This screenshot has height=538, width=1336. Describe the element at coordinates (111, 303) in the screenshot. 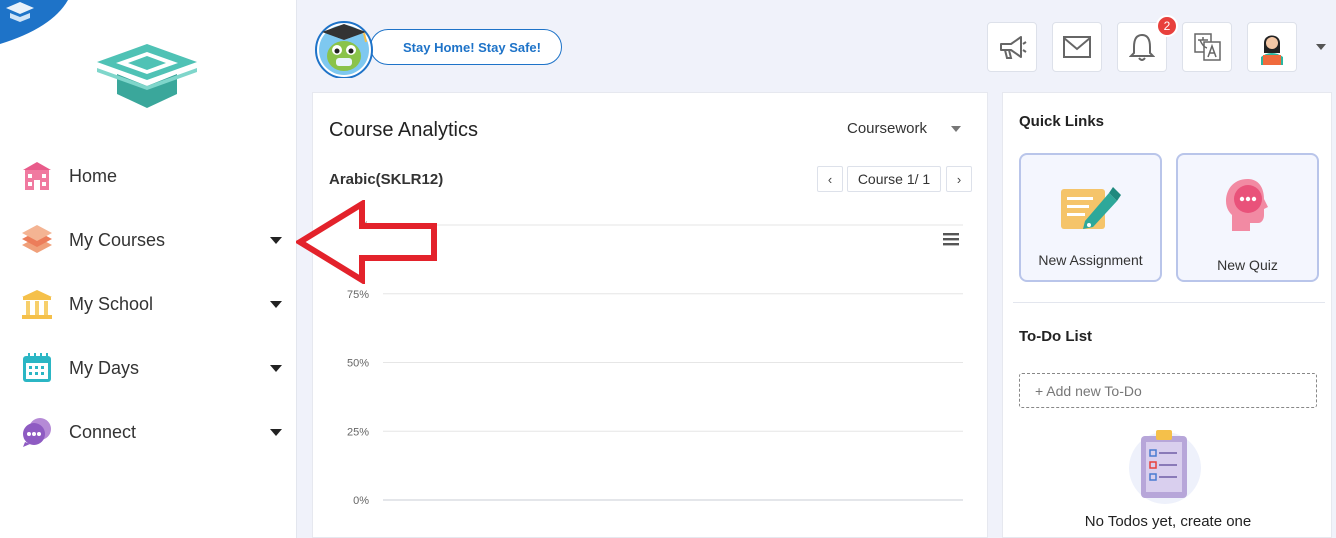

I see `sidebar-item-label: My School` at that location.